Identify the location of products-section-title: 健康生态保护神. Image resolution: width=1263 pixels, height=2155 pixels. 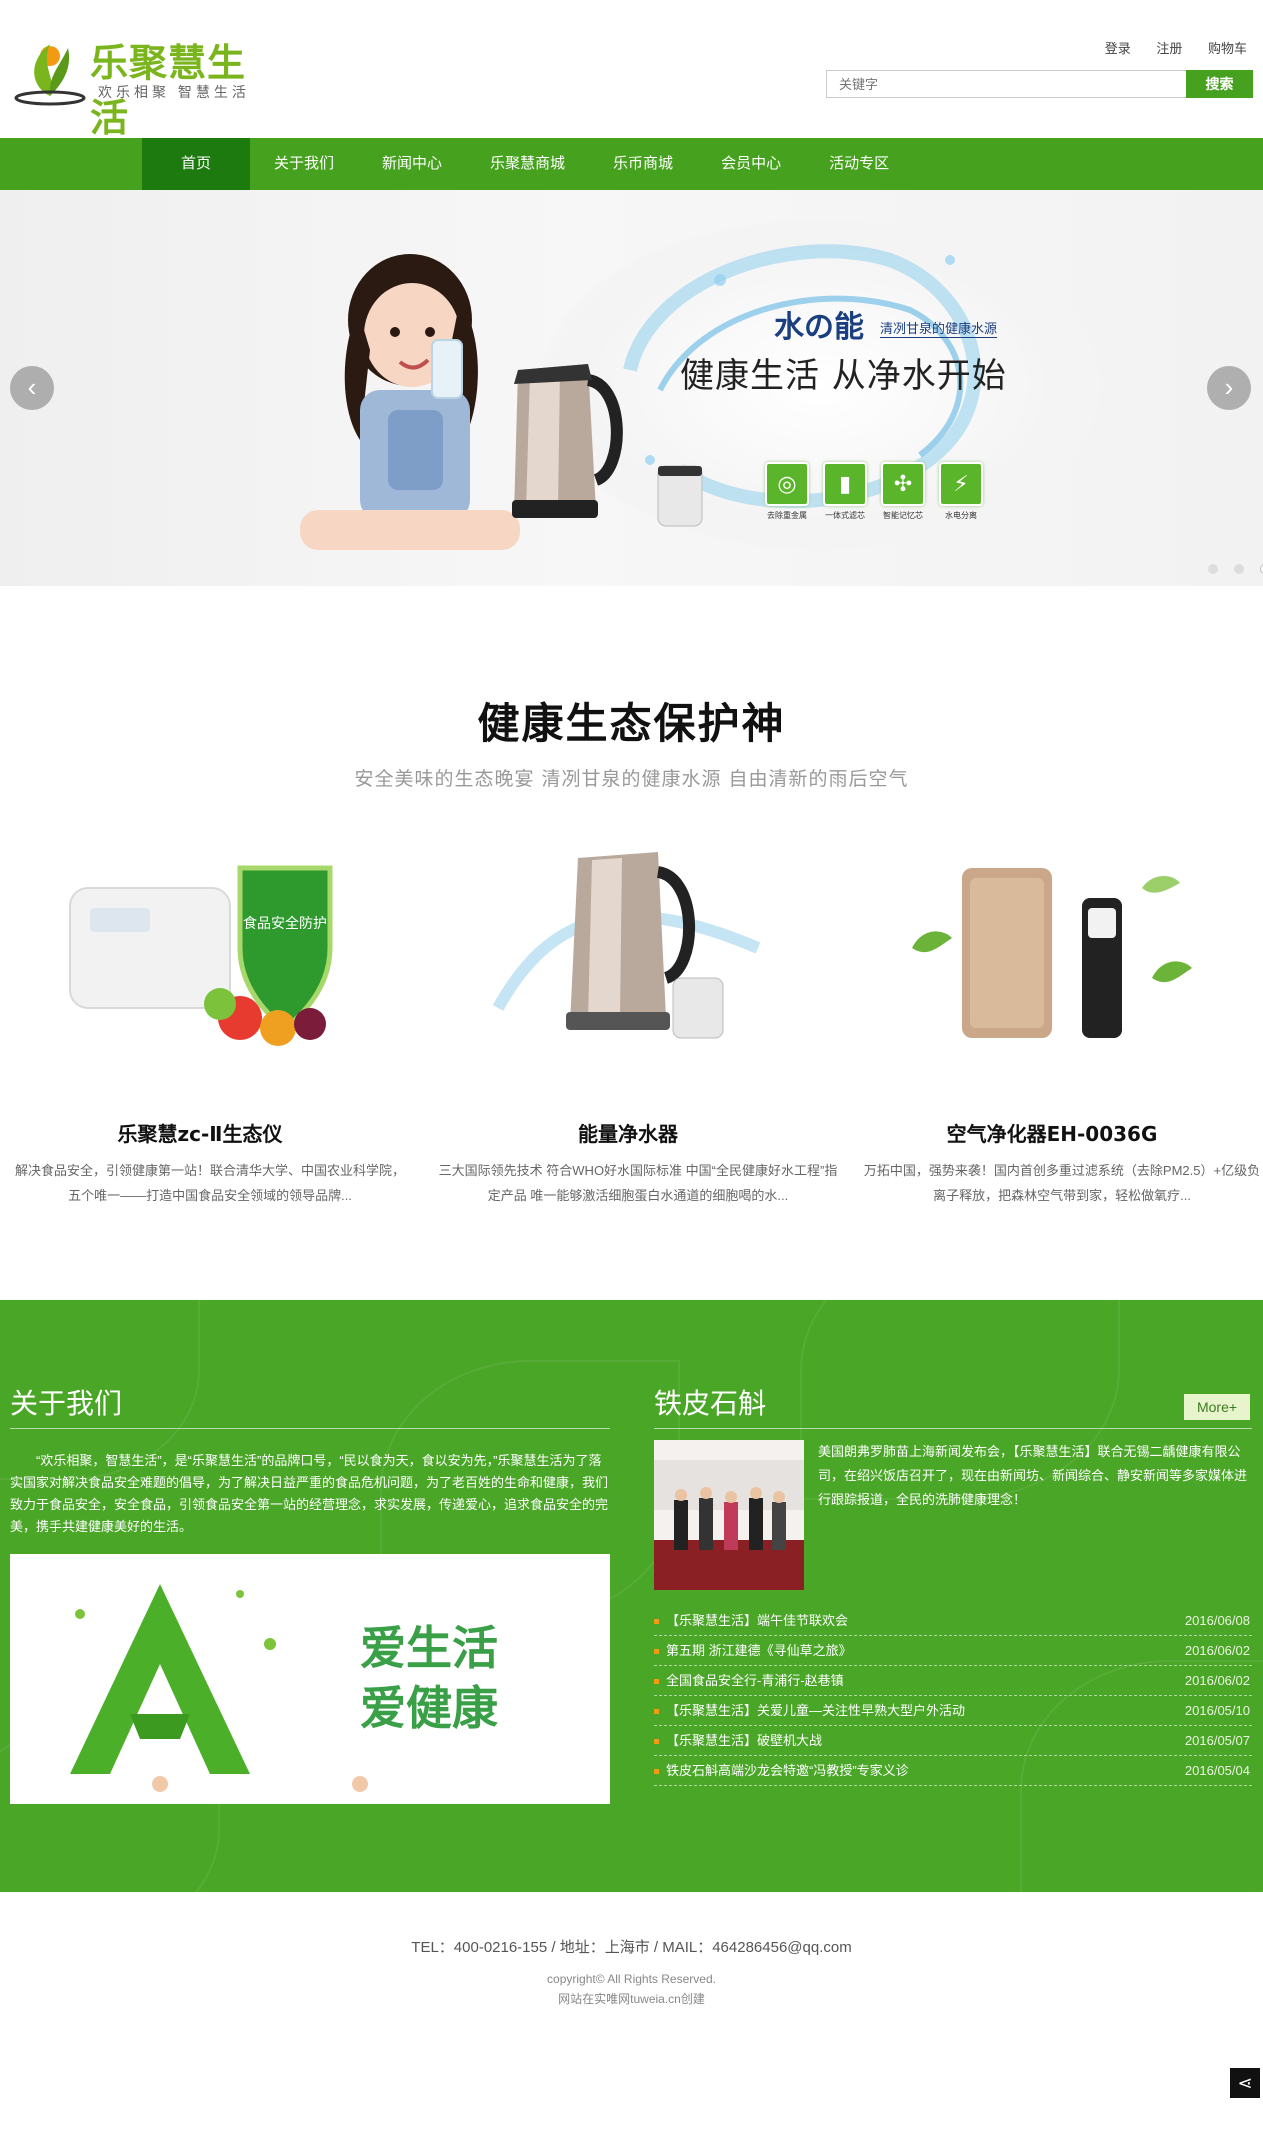
(631, 723).